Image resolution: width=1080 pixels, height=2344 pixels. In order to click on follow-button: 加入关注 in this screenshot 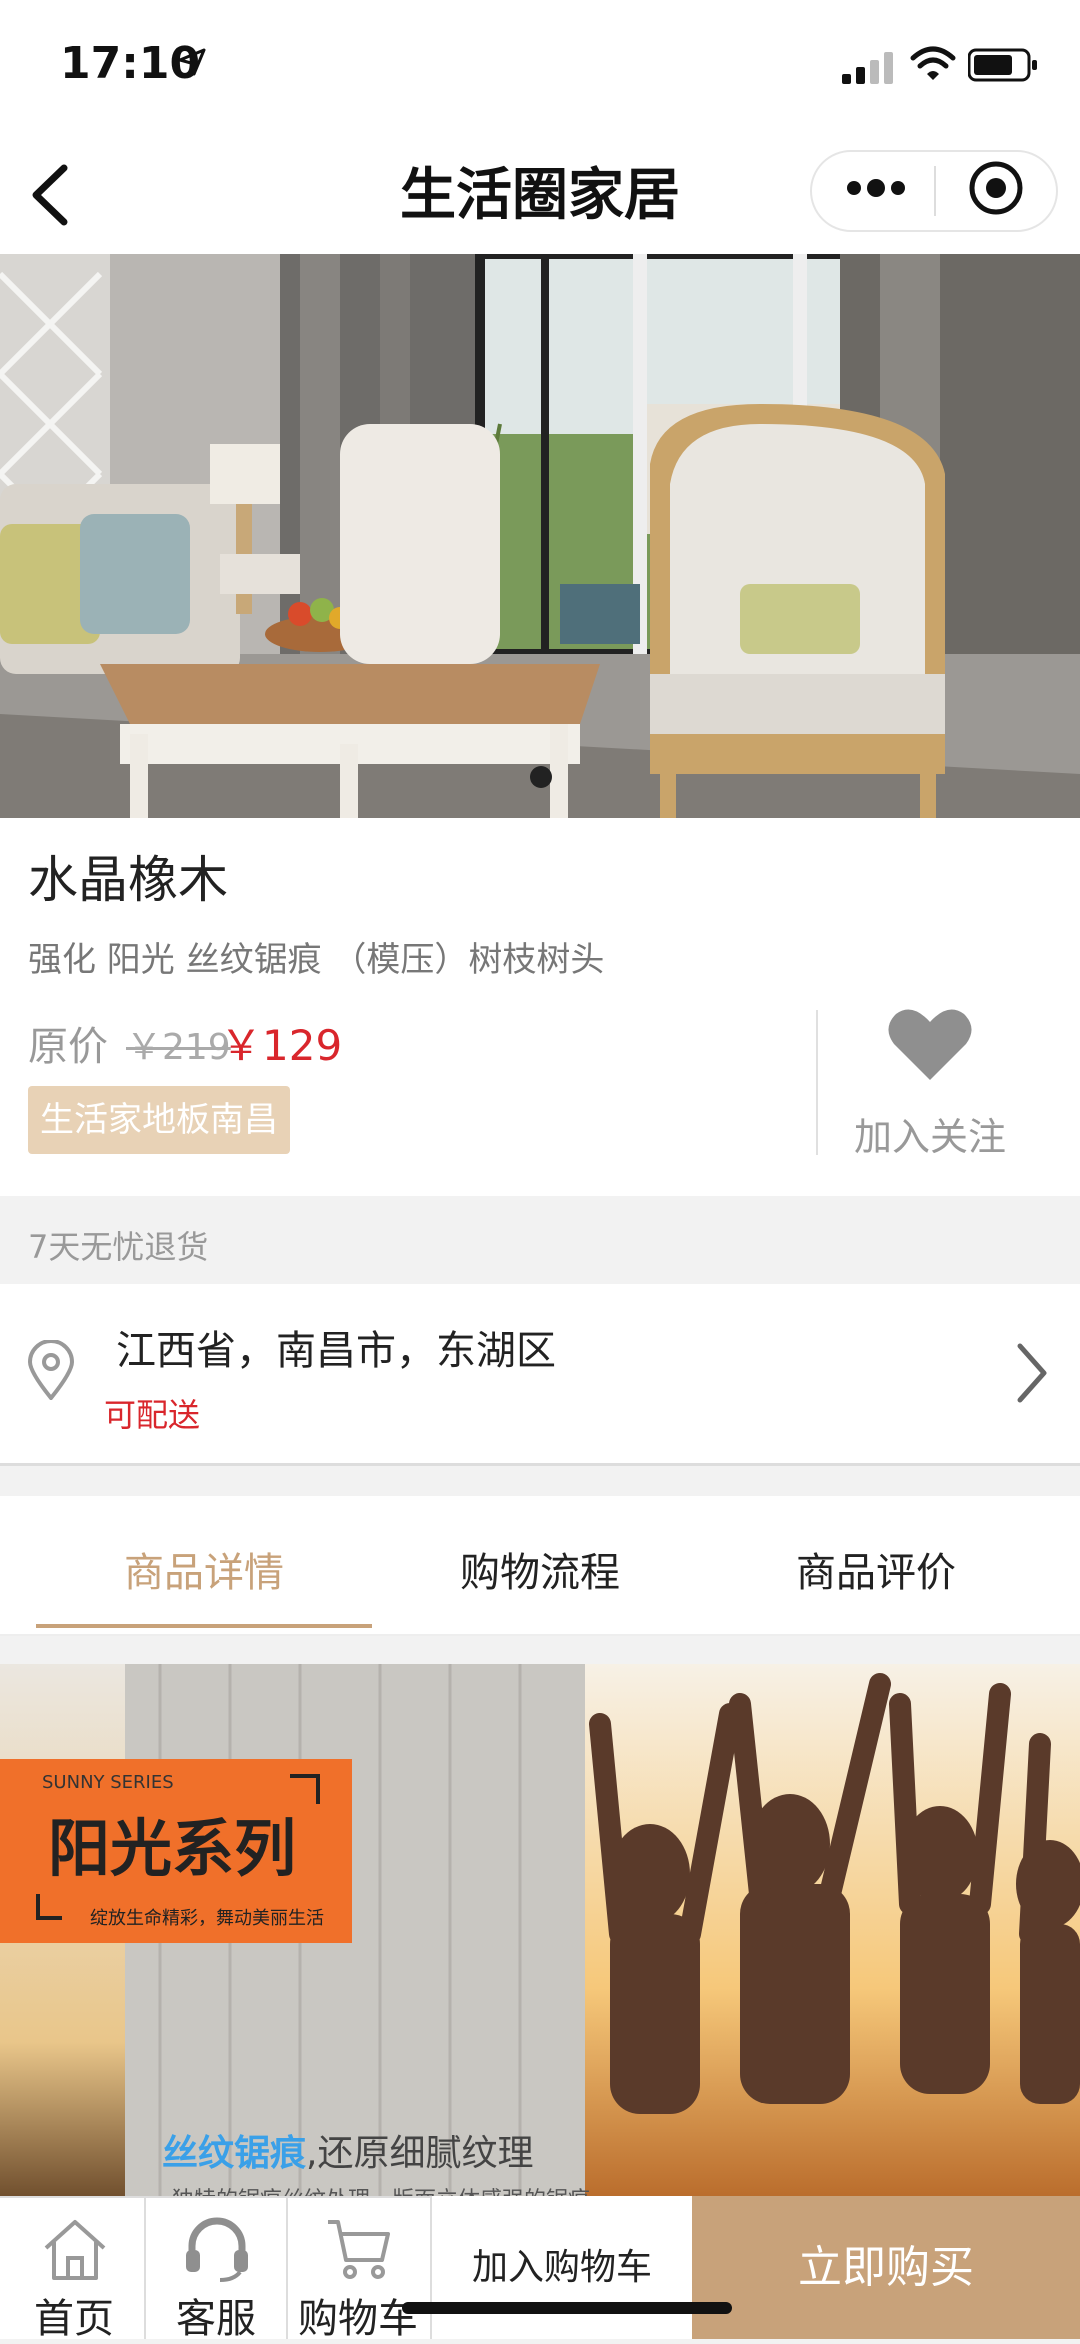, I will do `click(930, 1133)`.